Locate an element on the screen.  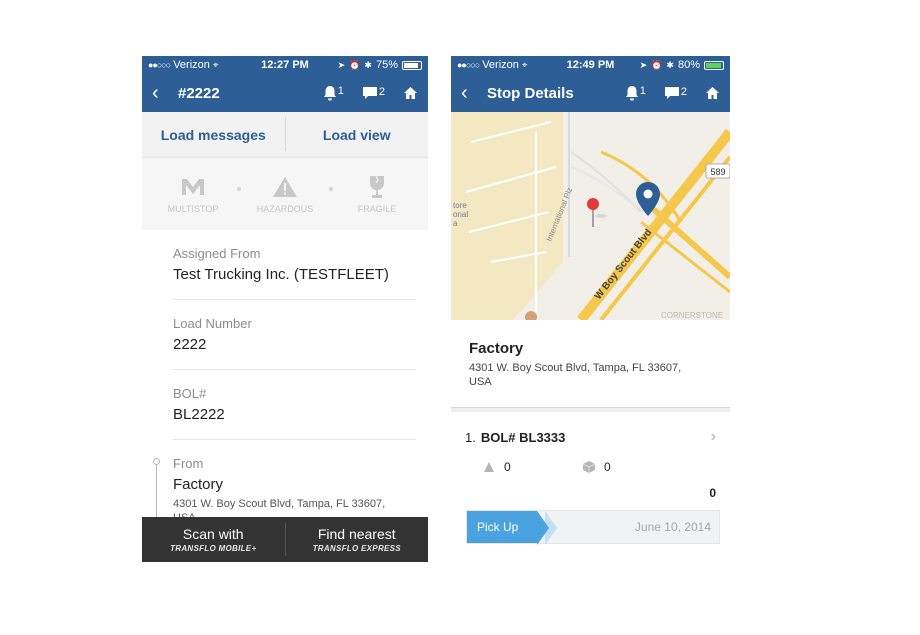
find-title: Find nearest is located at coordinates (356, 534).